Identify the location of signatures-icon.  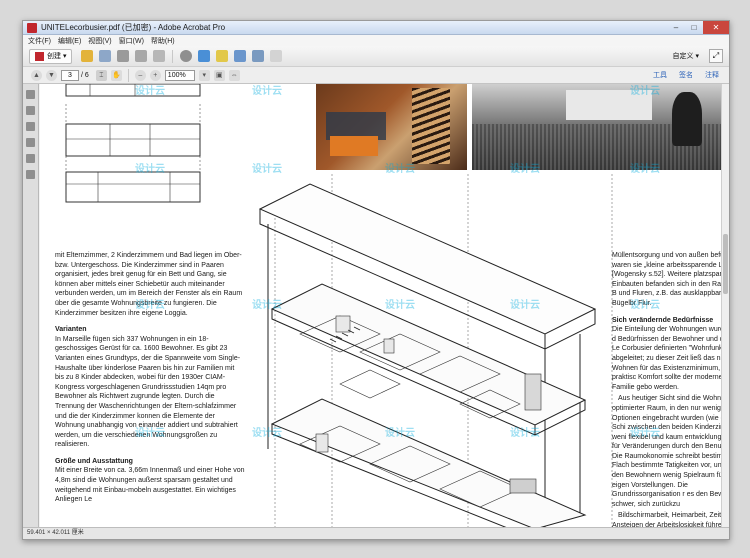
(30, 142).